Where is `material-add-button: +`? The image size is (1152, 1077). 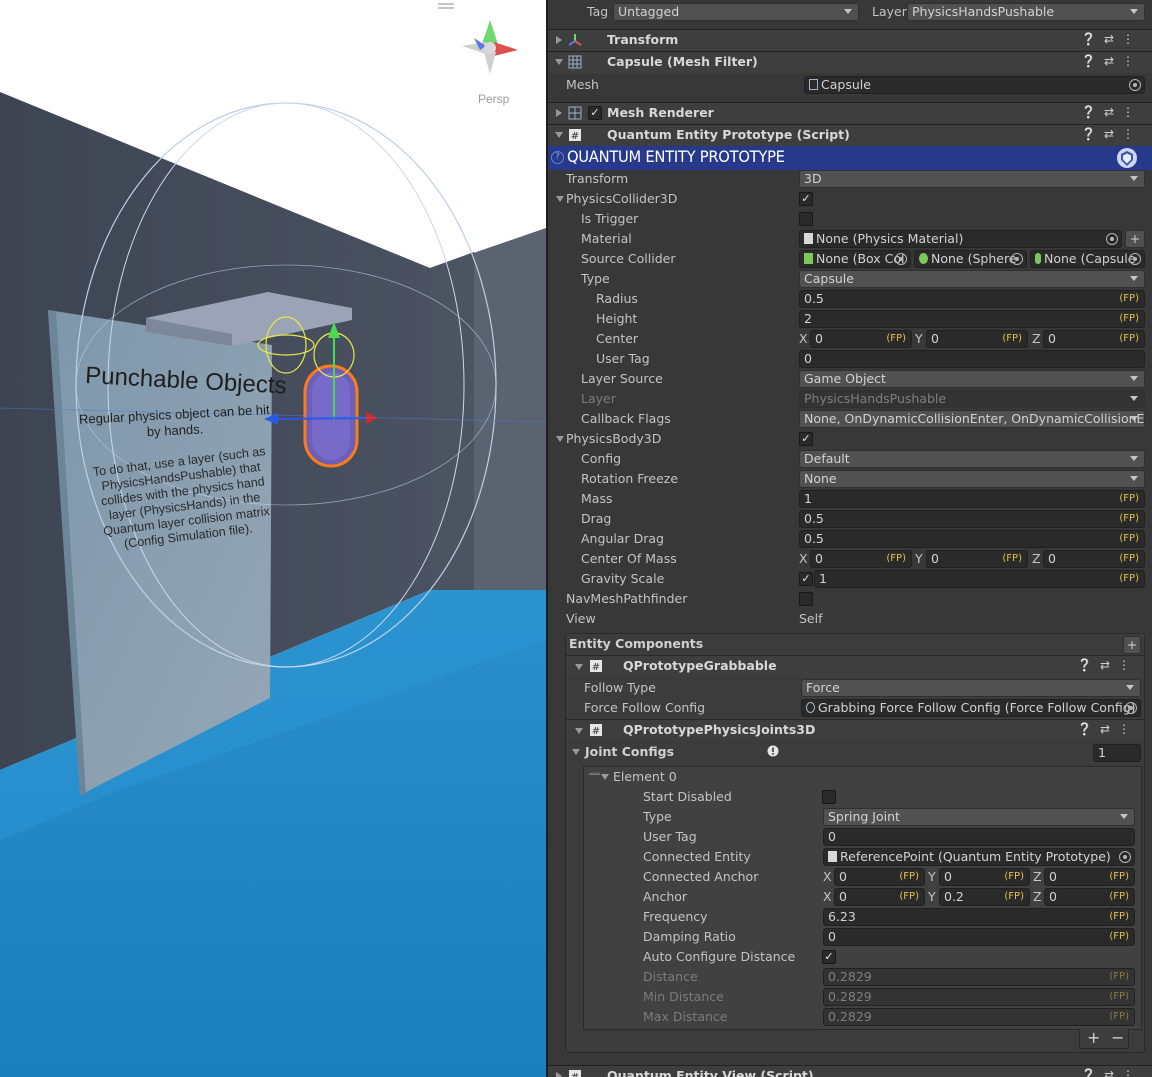 material-add-button: + is located at coordinates (1135, 239).